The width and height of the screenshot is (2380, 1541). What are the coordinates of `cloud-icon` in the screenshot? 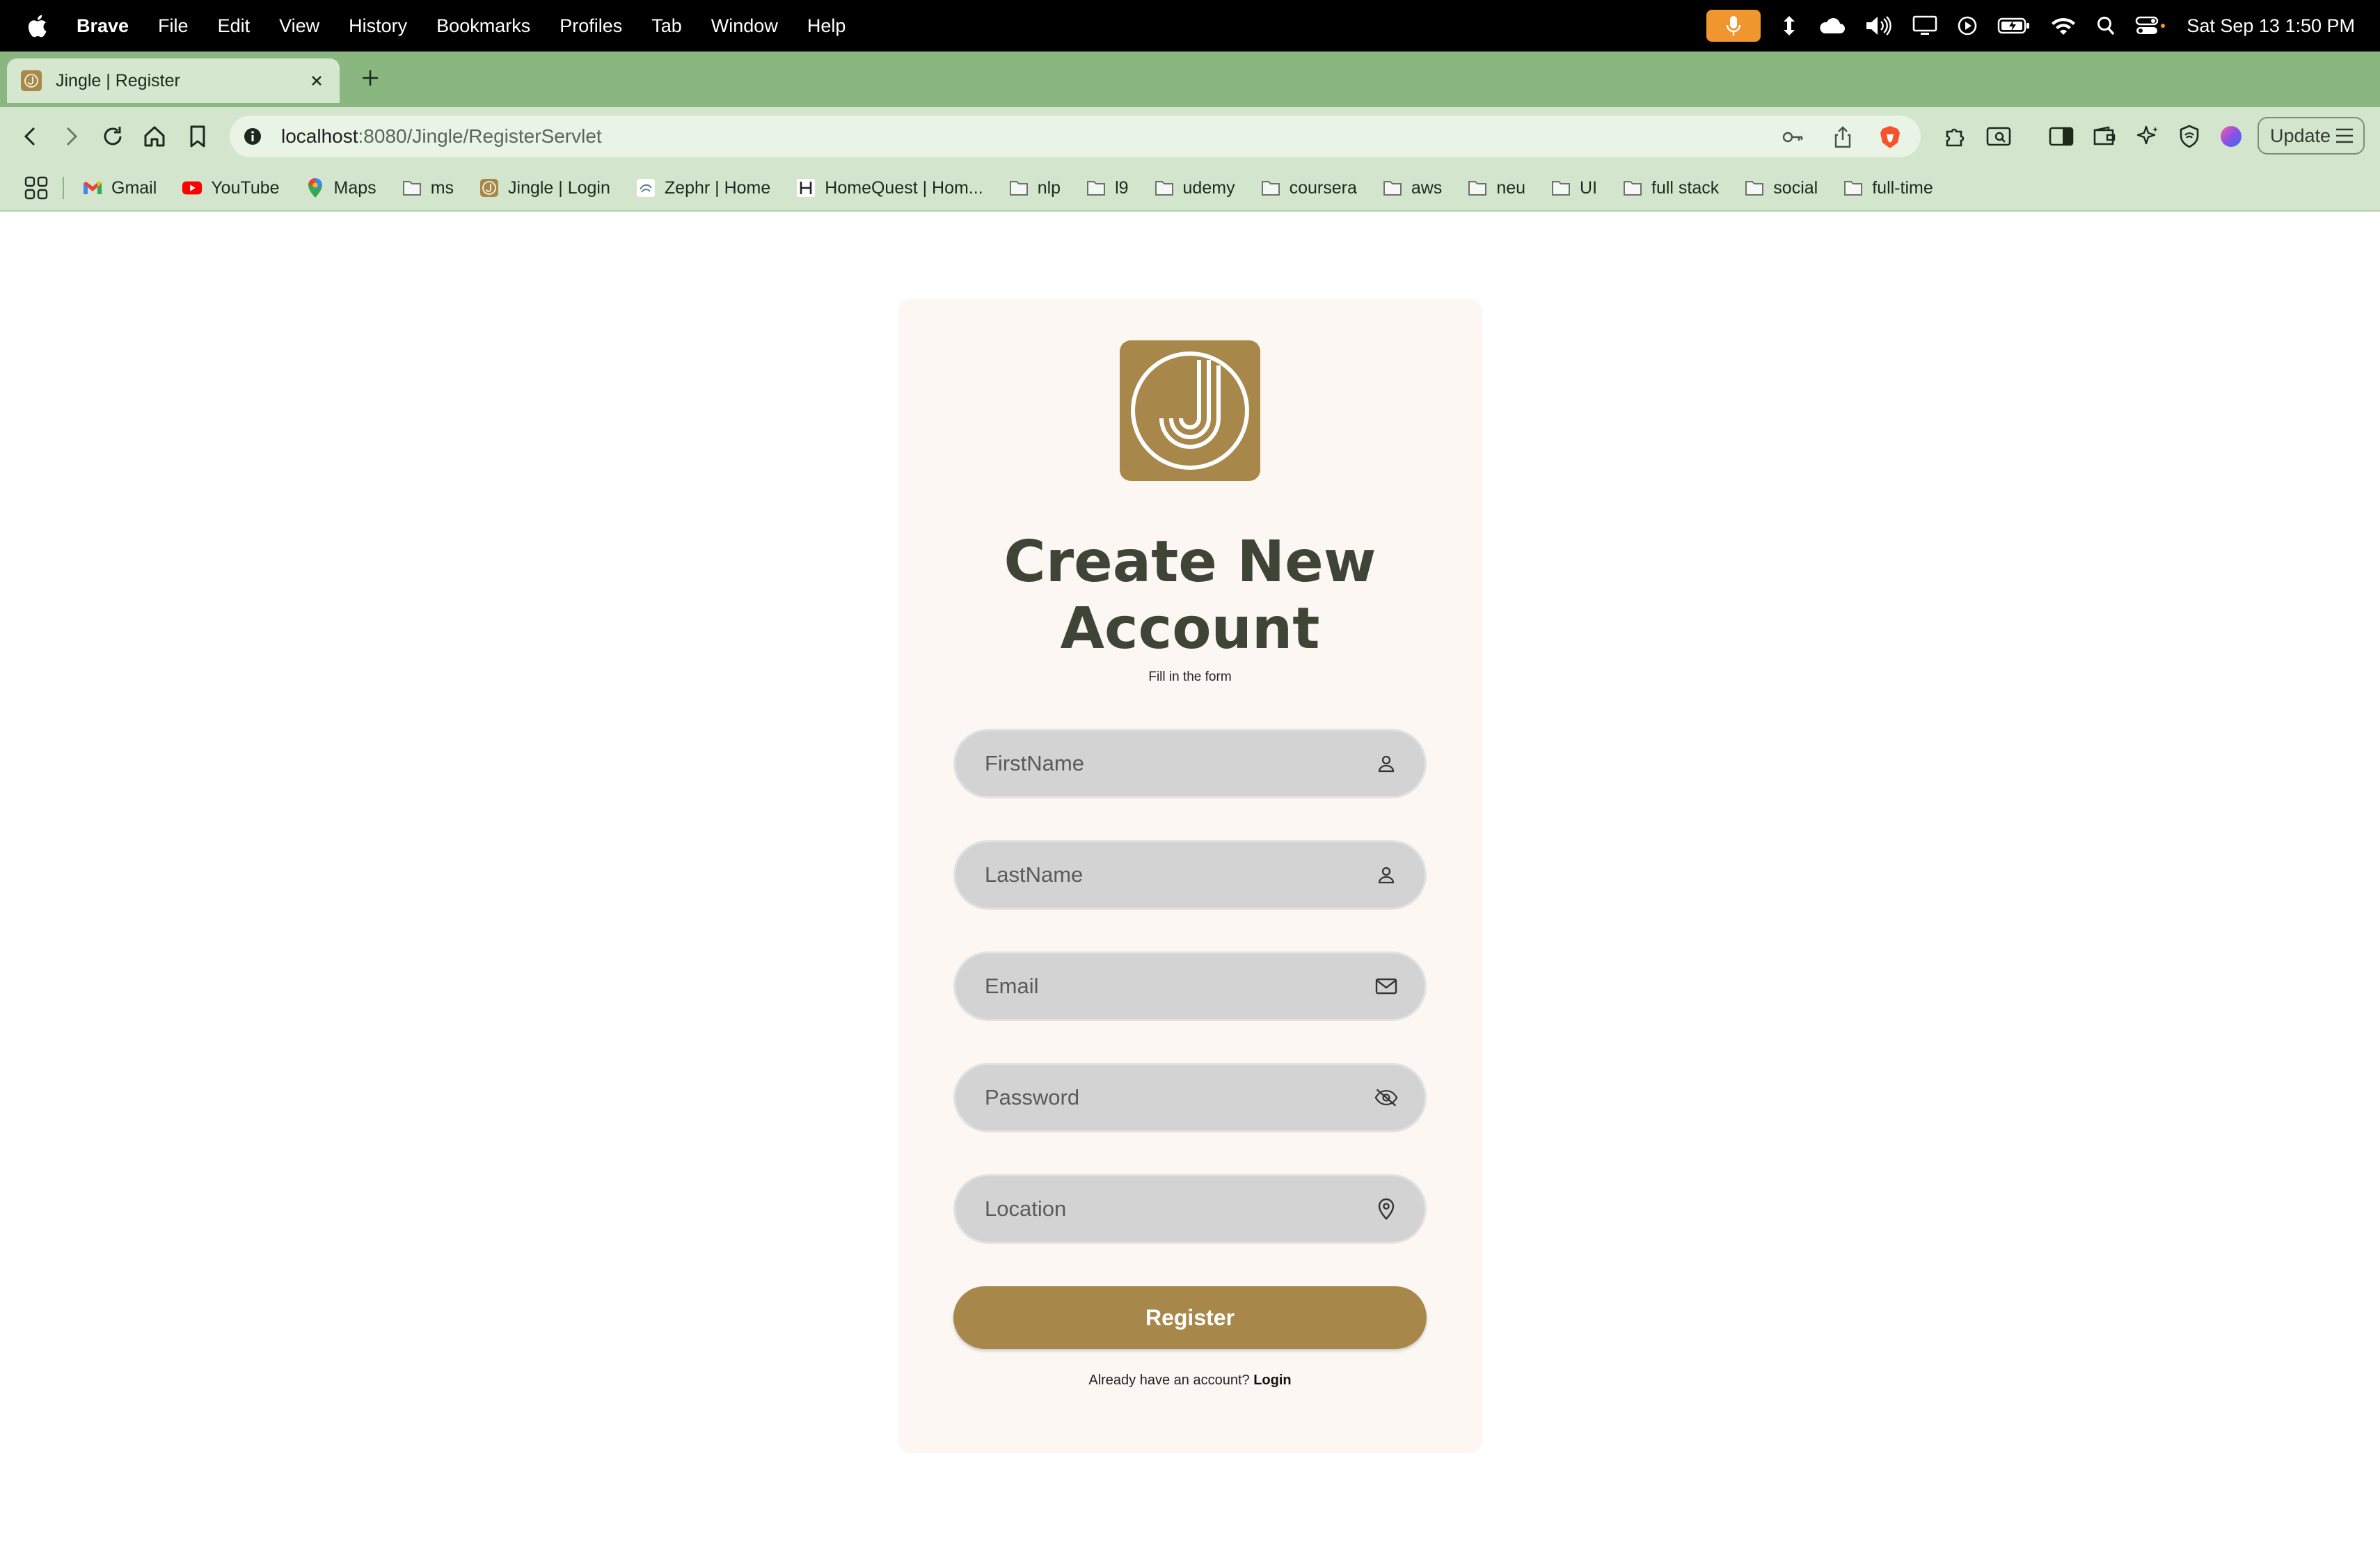 It's located at (1832, 26).